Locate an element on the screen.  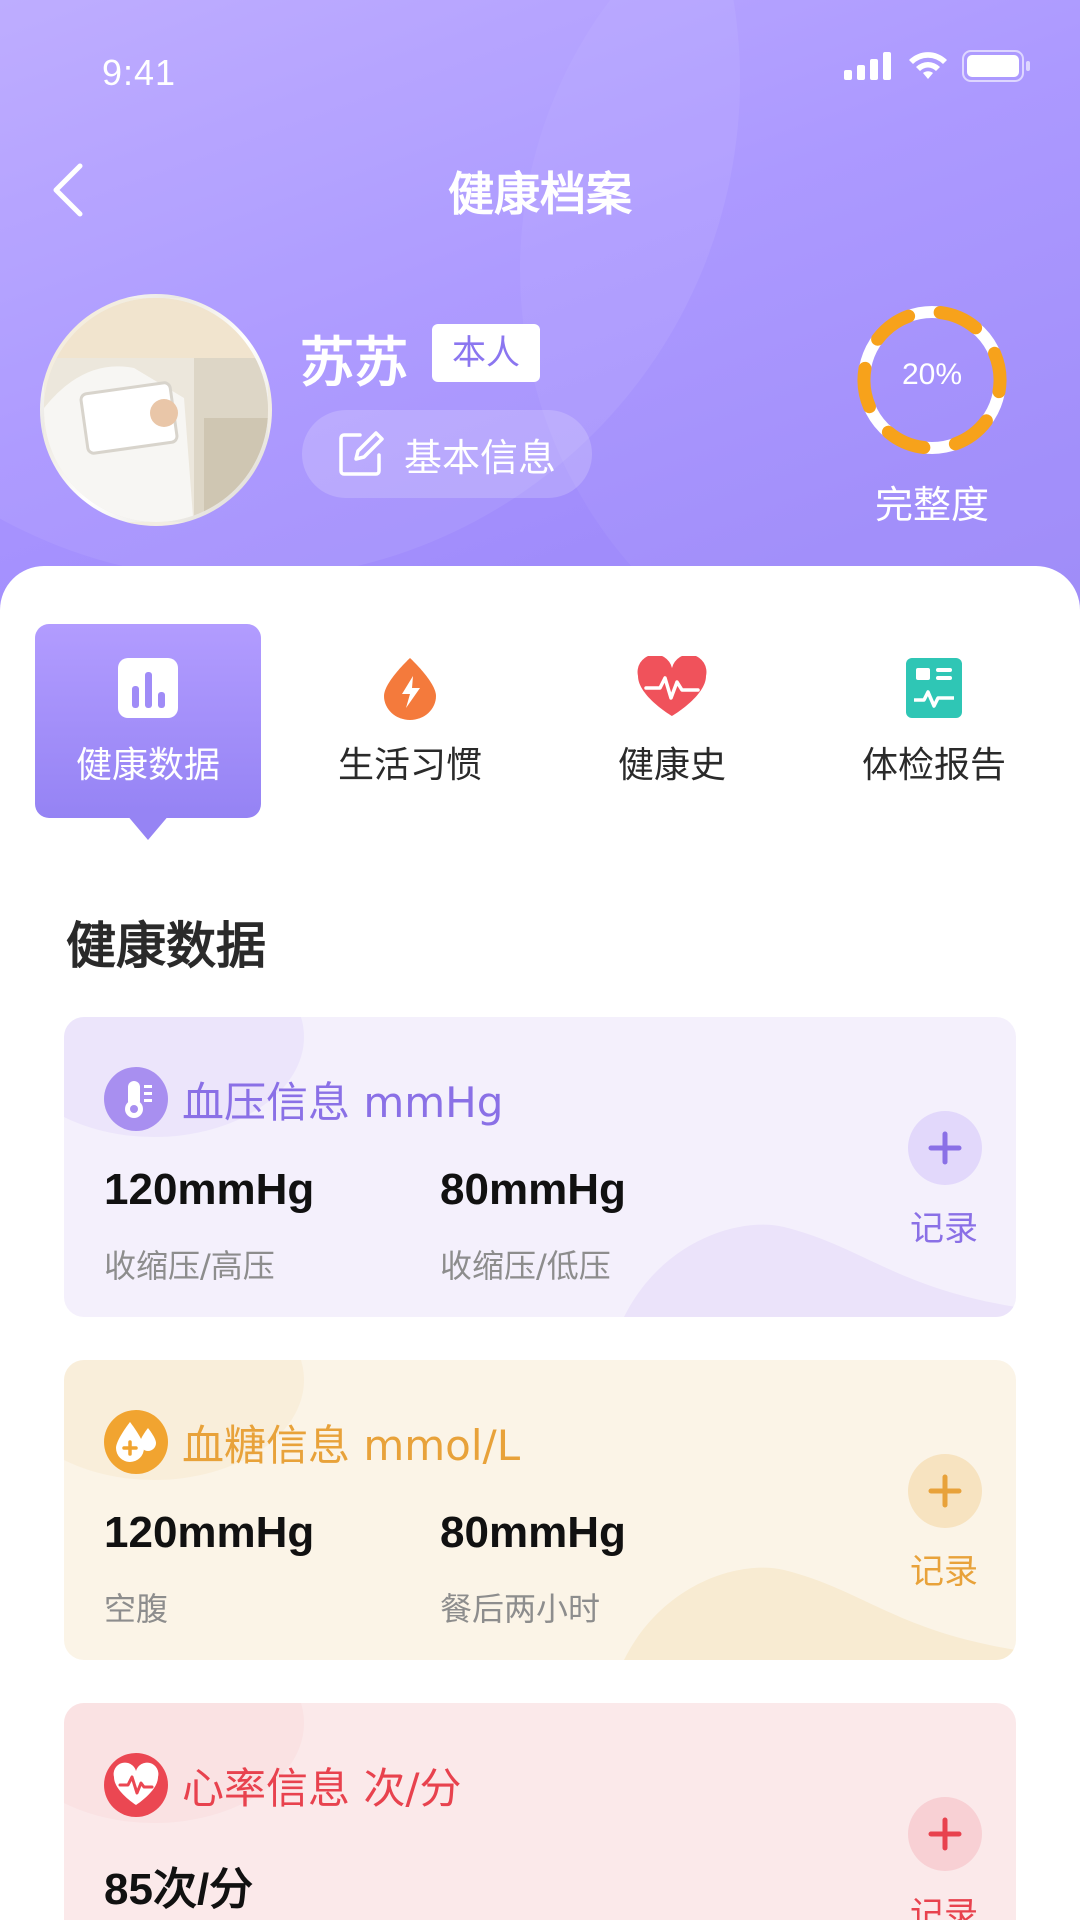
wifi-icon is located at coordinates (928, 65).